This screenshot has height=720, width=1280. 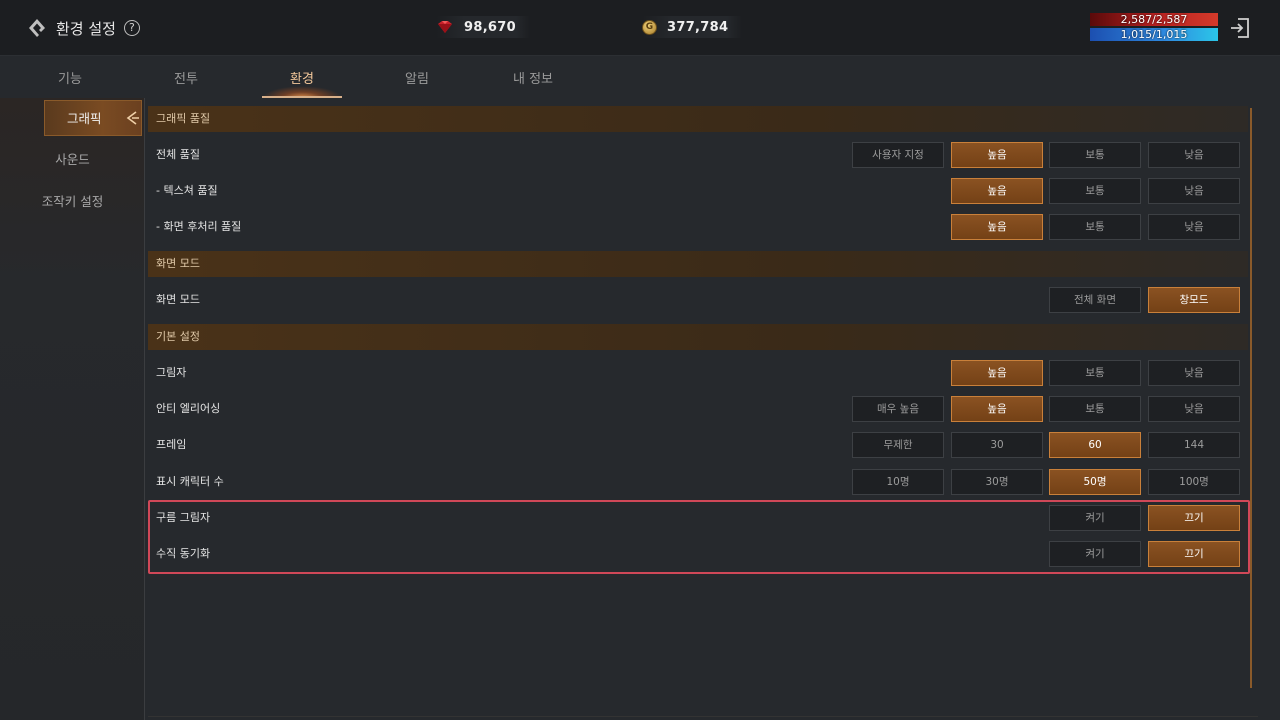 I want to click on row-label-frame: 프레임, so click(x=171, y=444).